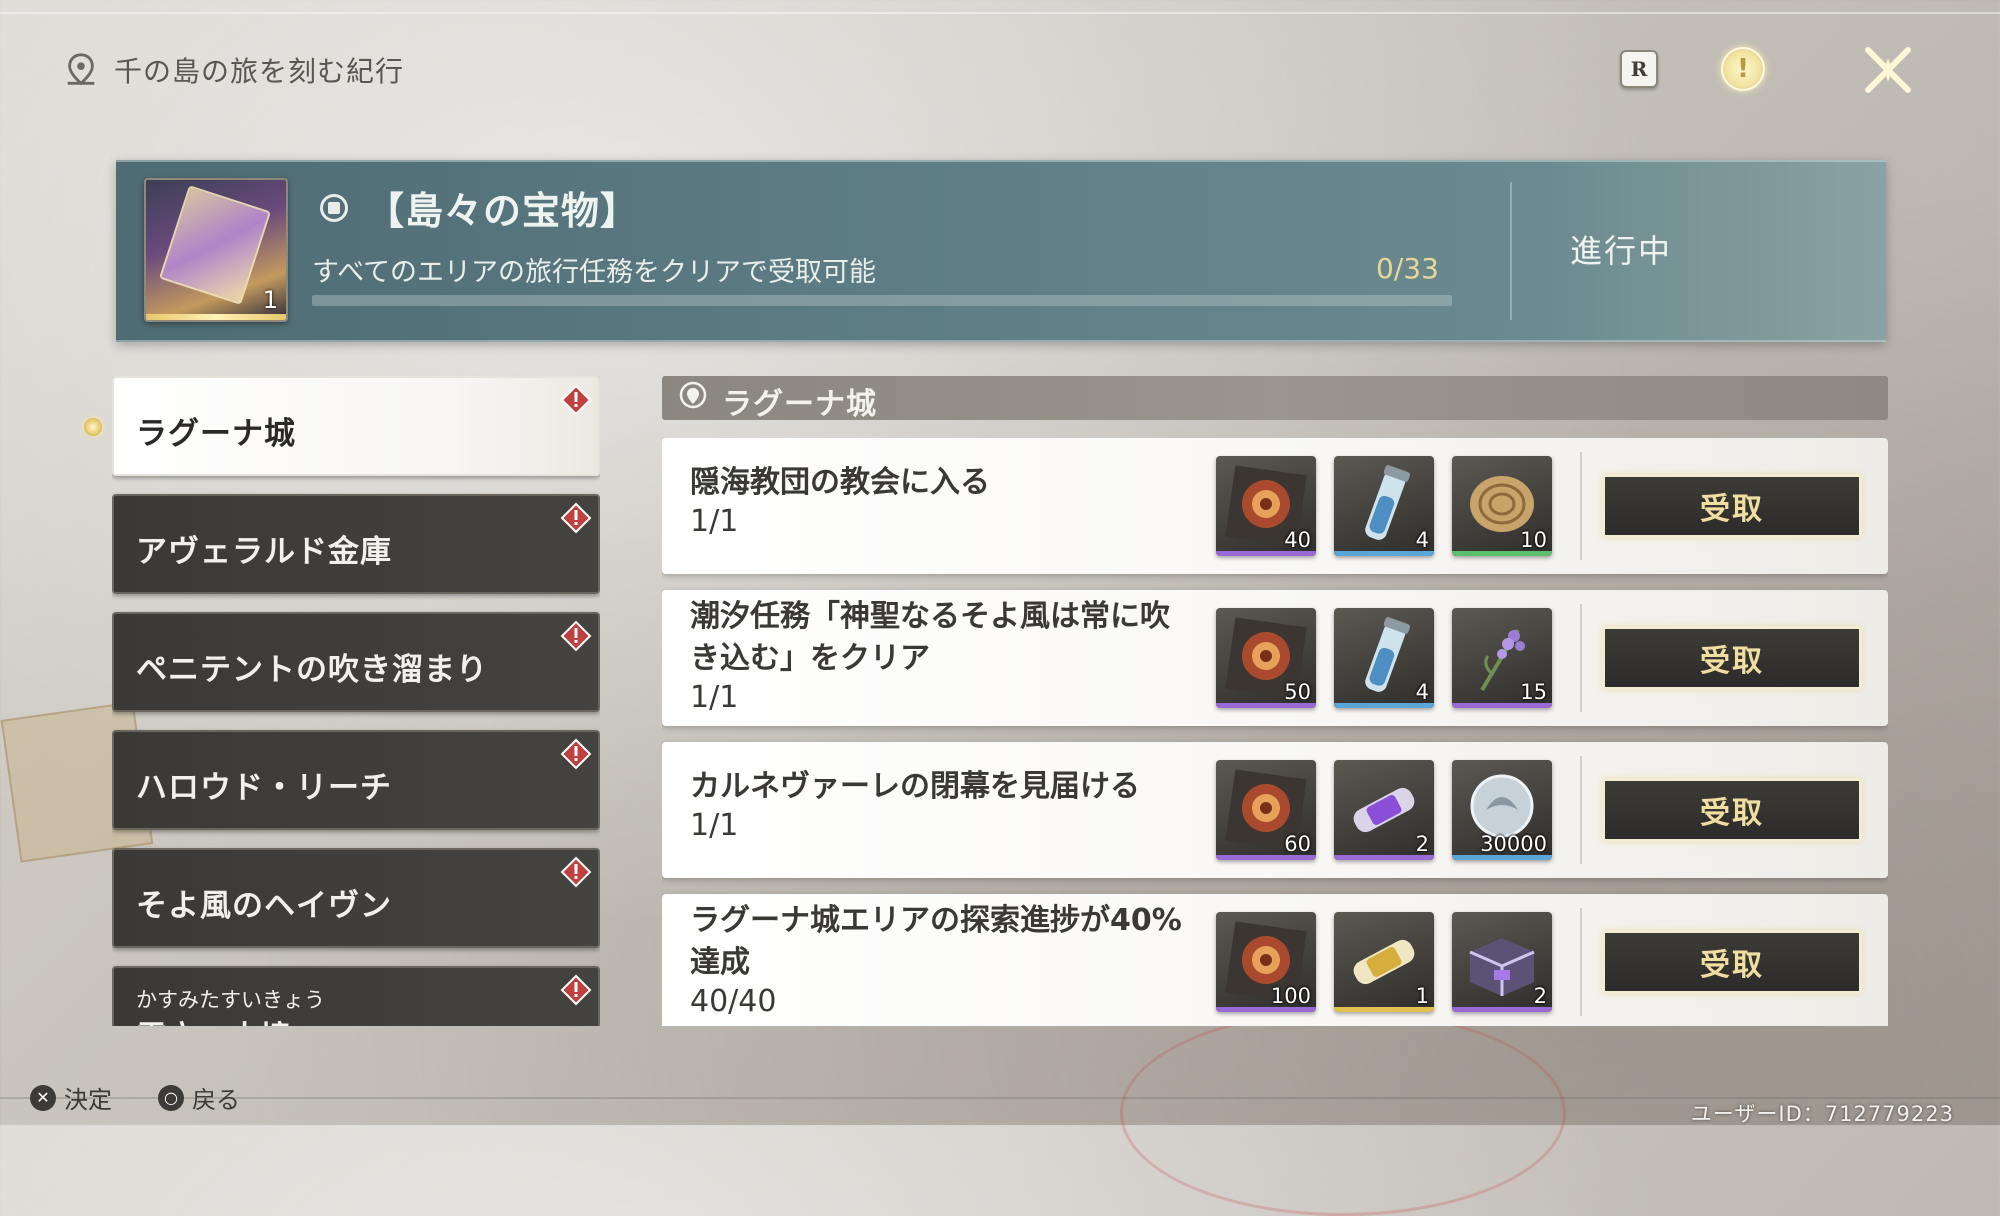 The width and height of the screenshot is (2000, 1216). What do you see at coordinates (1422, 996) in the screenshot?
I see `reward-count: 1` at bounding box center [1422, 996].